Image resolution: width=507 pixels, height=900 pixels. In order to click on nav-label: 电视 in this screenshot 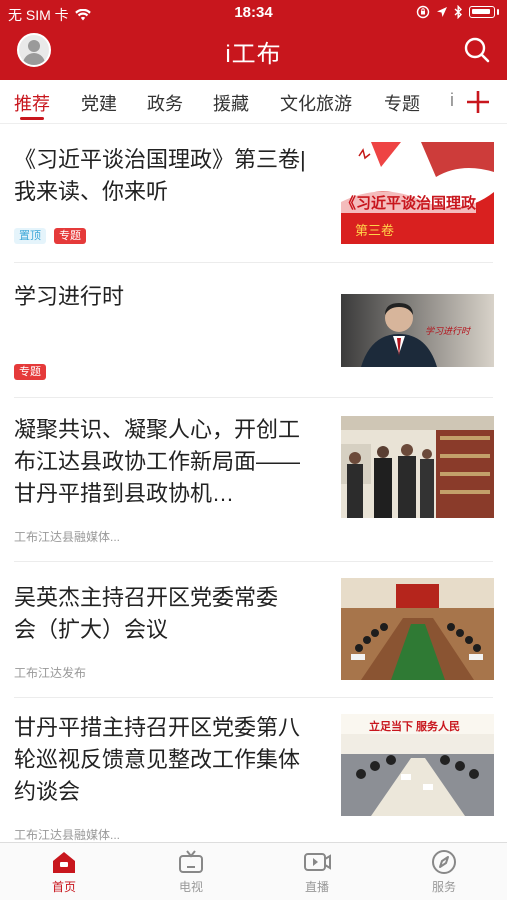, I will do `click(190, 887)`.